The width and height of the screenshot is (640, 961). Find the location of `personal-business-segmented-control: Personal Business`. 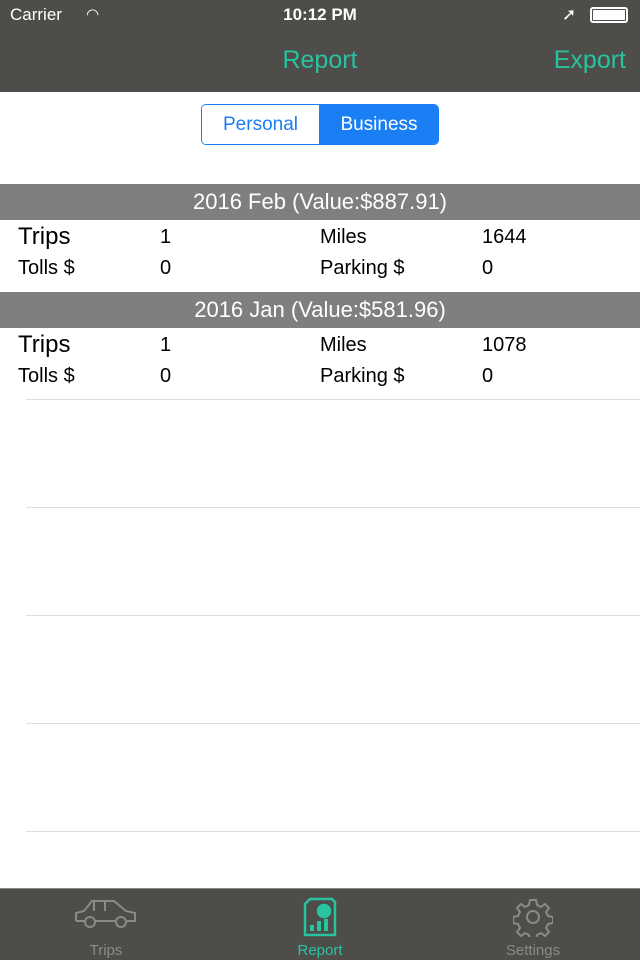

personal-business-segmented-control: Personal Business is located at coordinates (320, 124).